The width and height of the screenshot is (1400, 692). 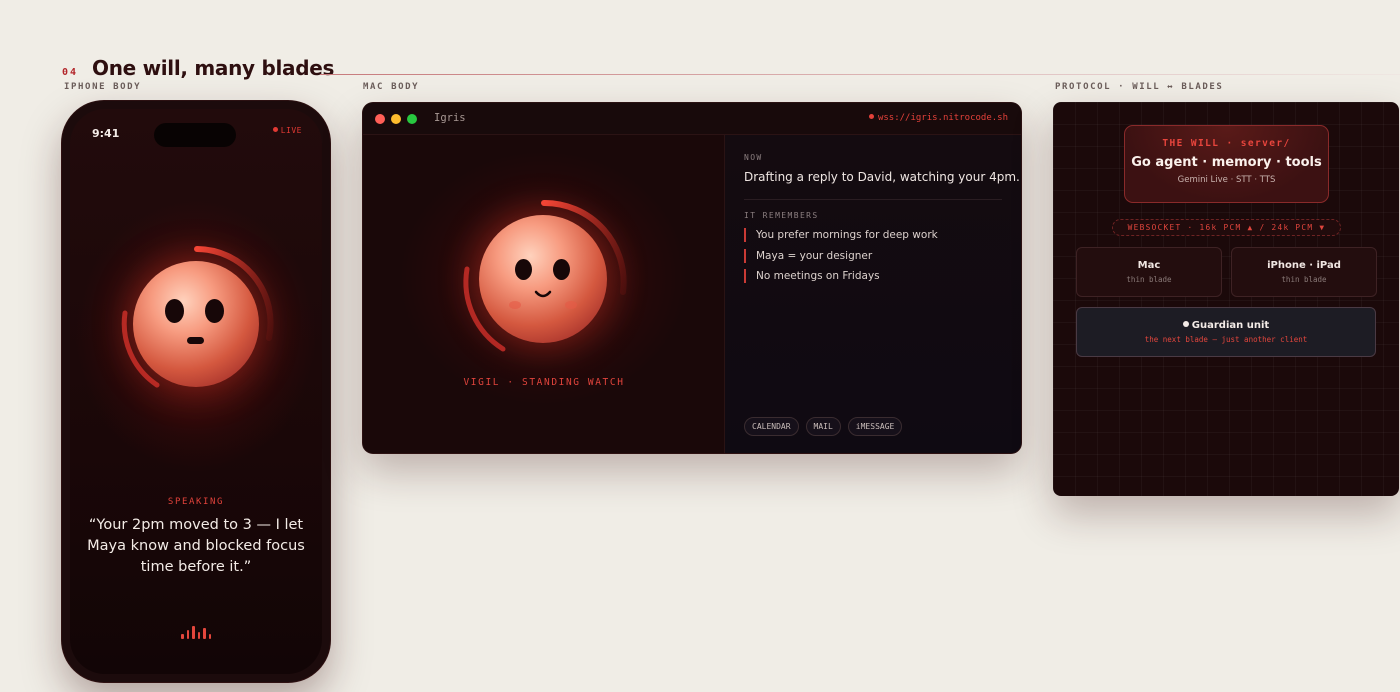 I want to click on blade-mac: Mac thin blade, so click(x=1149, y=272).